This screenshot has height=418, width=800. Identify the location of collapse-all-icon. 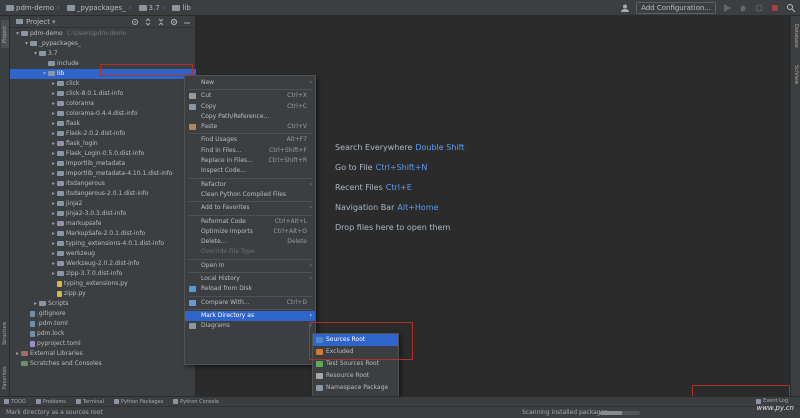
(161, 22).